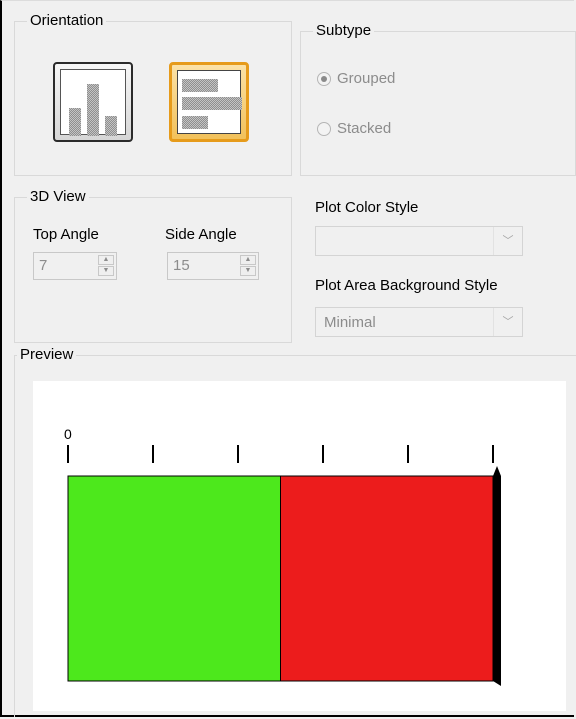 The width and height of the screenshot is (576, 719). Describe the element at coordinates (419, 322) in the screenshot. I see `plot-area-background-select: Minimal ﹀` at that location.